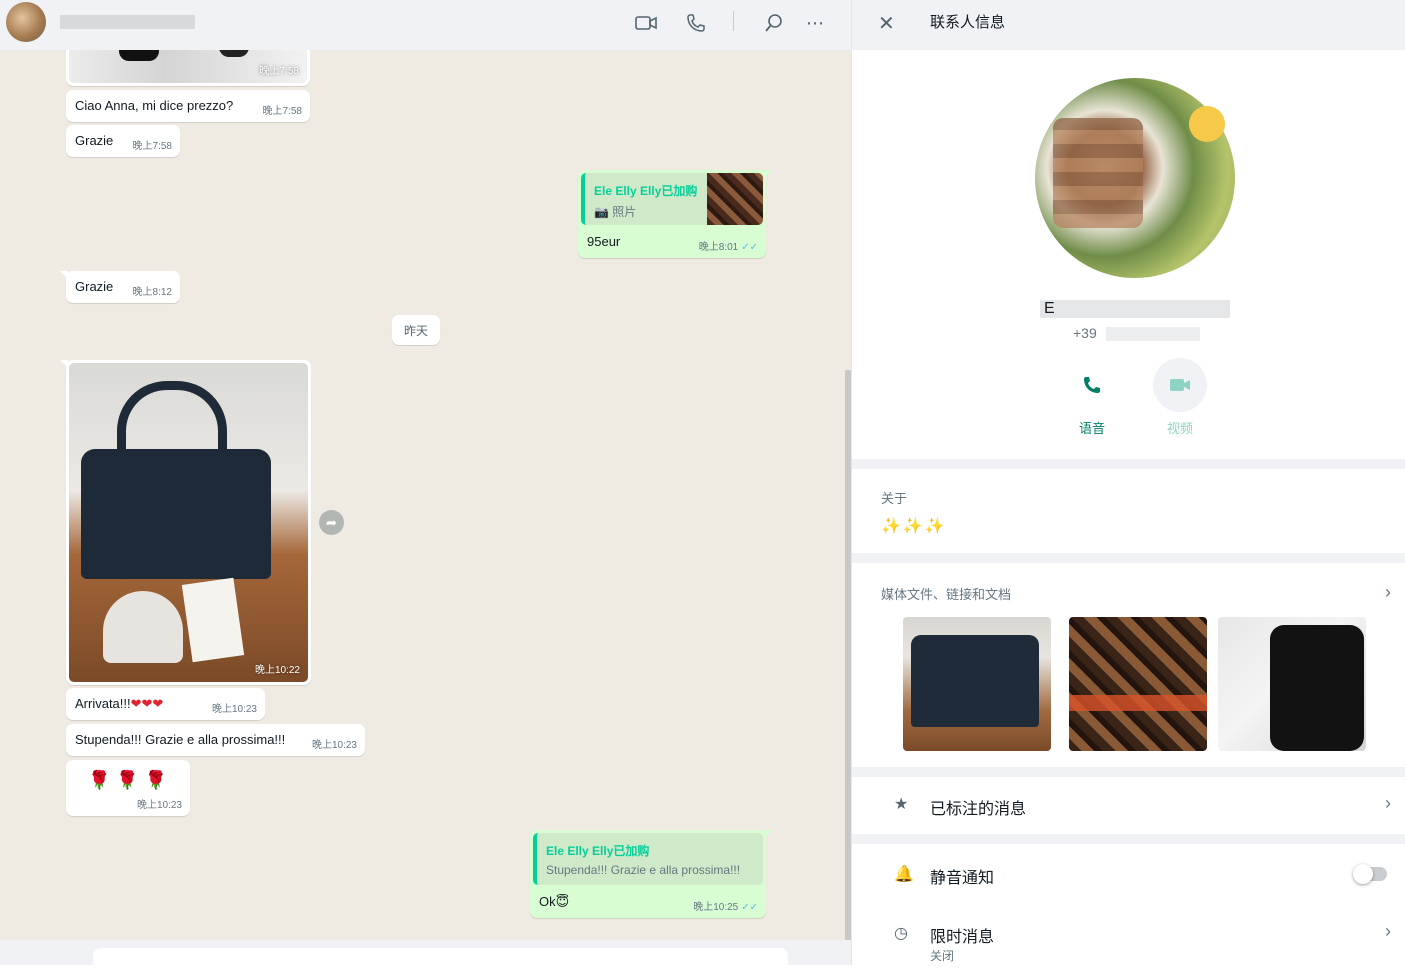  What do you see at coordinates (188, 106) in the screenshot?
I see `incoming-message: Ciao Anna, mi dice prezzo? 晚上7:58` at bounding box center [188, 106].